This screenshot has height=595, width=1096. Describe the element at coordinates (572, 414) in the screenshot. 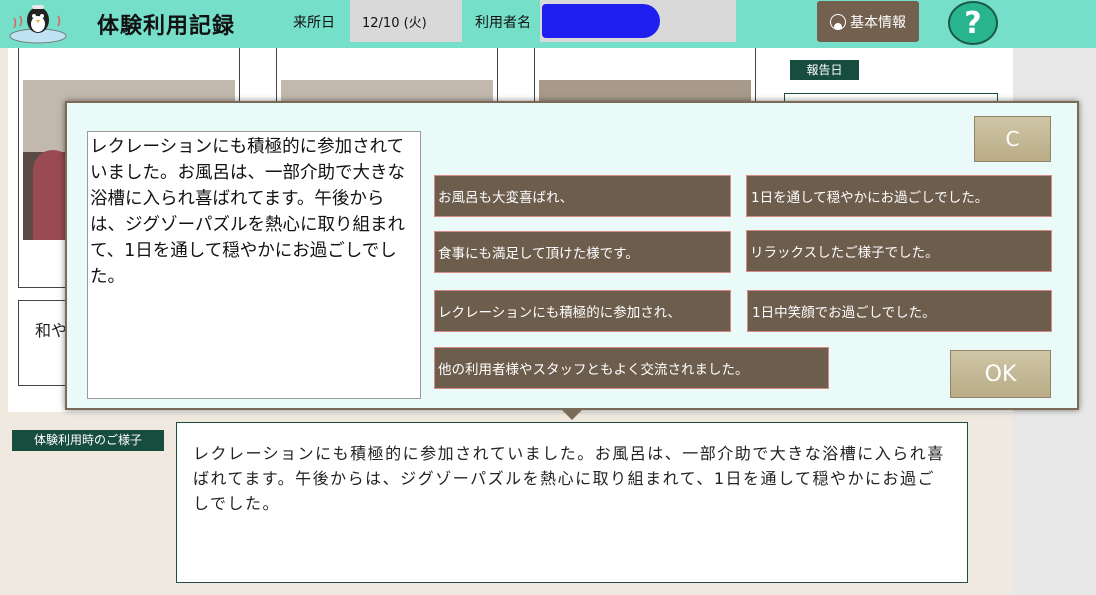

I see `popup-pointer` at that location.